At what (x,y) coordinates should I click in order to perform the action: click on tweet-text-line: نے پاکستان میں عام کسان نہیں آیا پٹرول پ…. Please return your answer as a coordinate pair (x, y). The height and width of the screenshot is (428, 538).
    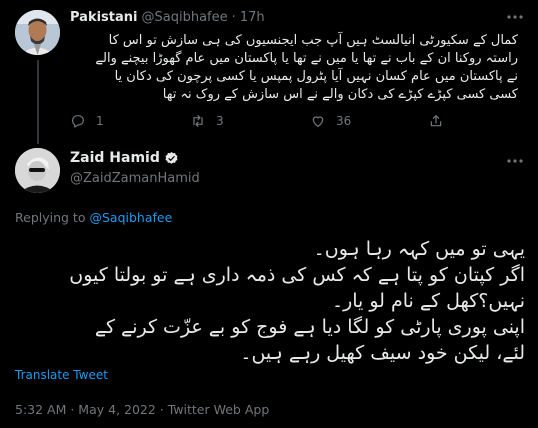
    Looking at the image, I should click on (316, 76).